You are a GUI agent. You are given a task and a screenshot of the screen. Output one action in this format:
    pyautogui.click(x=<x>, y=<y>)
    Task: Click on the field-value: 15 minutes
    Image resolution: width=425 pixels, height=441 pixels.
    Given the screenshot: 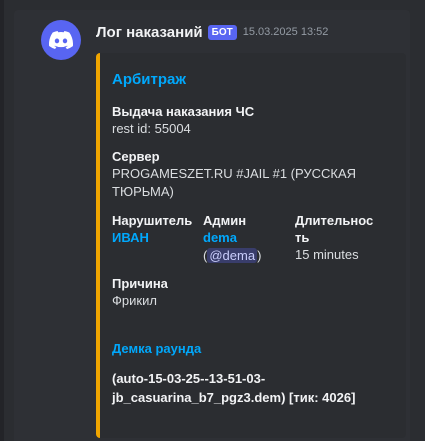 What is the action you would take?
    pyautogui.click(x=327, y=254)
    